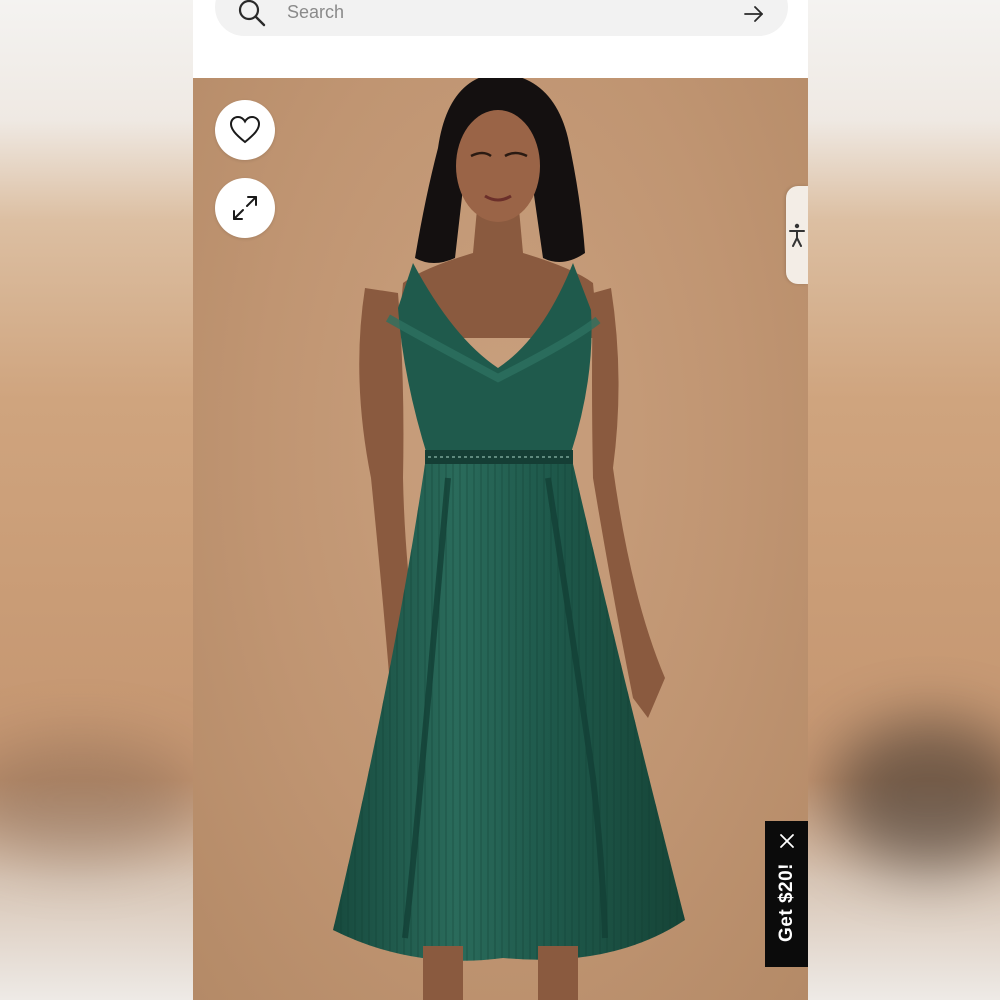  I want to click on search-header, so click(500, 39).